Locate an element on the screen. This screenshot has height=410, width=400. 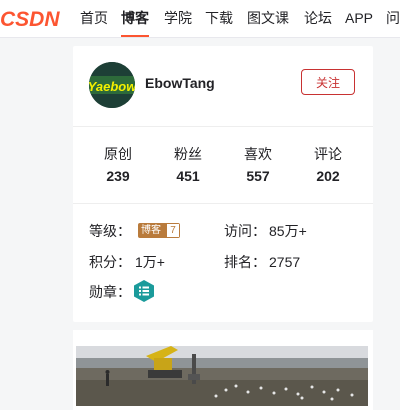
stat-value: 239 is located at coordinates (118, 176).